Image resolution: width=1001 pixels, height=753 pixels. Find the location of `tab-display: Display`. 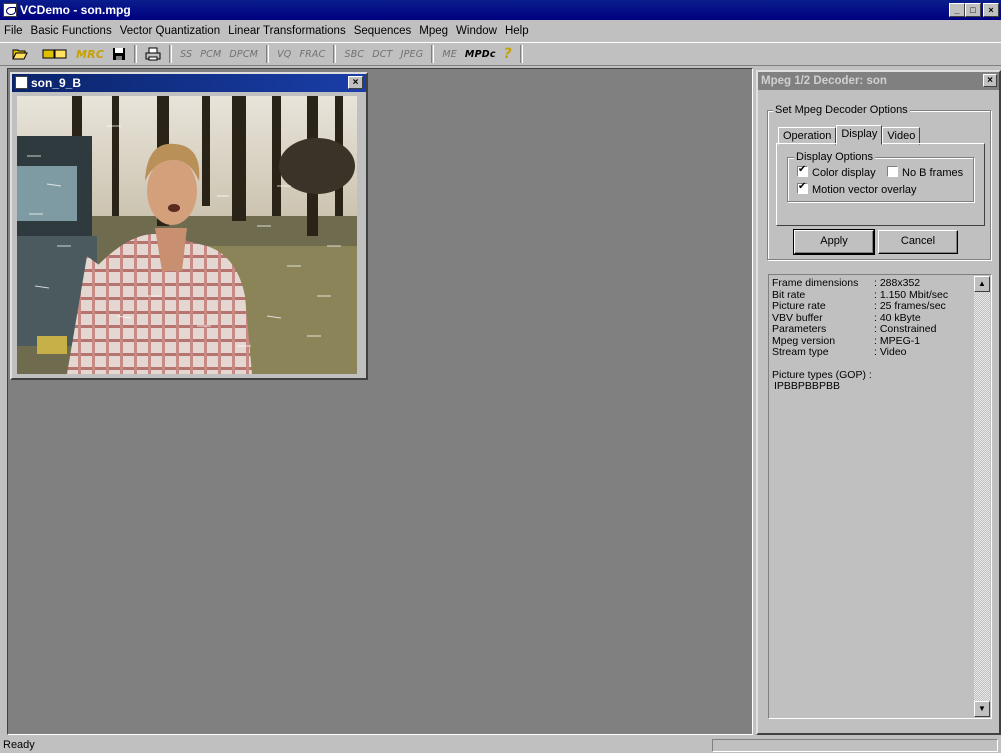

tab-display: Display is located at coordinates (859, 135).